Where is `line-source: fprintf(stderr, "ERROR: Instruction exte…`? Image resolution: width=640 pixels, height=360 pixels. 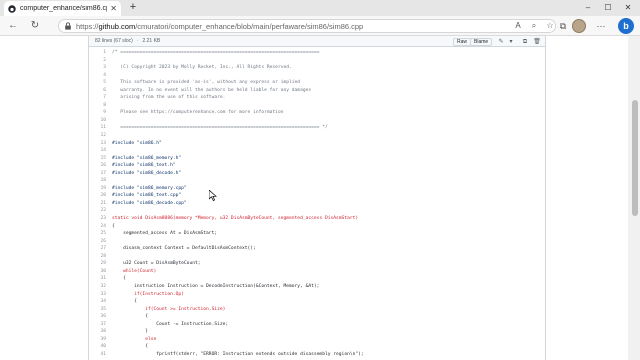 line-source: fprintf(stderr, "ERROR: Instruction exte… is located at coordinates (238, 354).